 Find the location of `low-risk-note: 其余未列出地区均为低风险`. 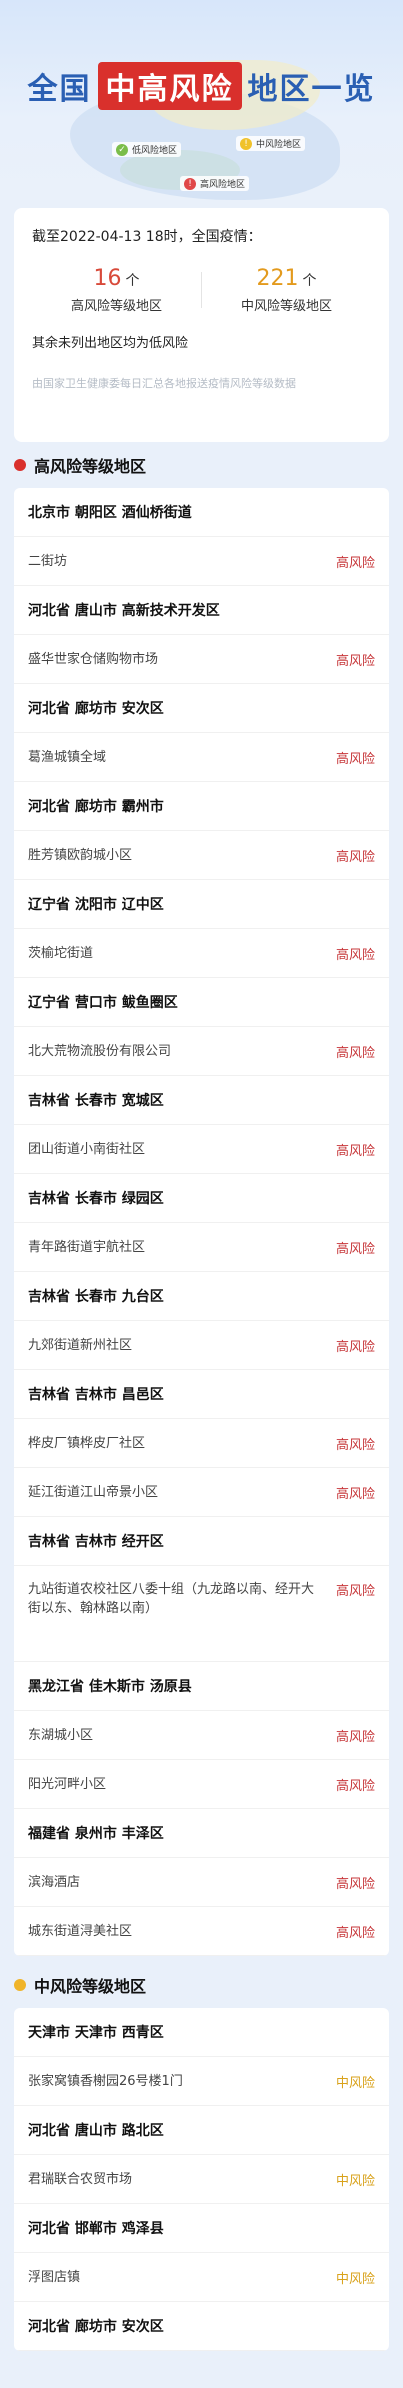

low-risk-note: 其余未列出地区均为低风险 is located at coordinates (110, 343).